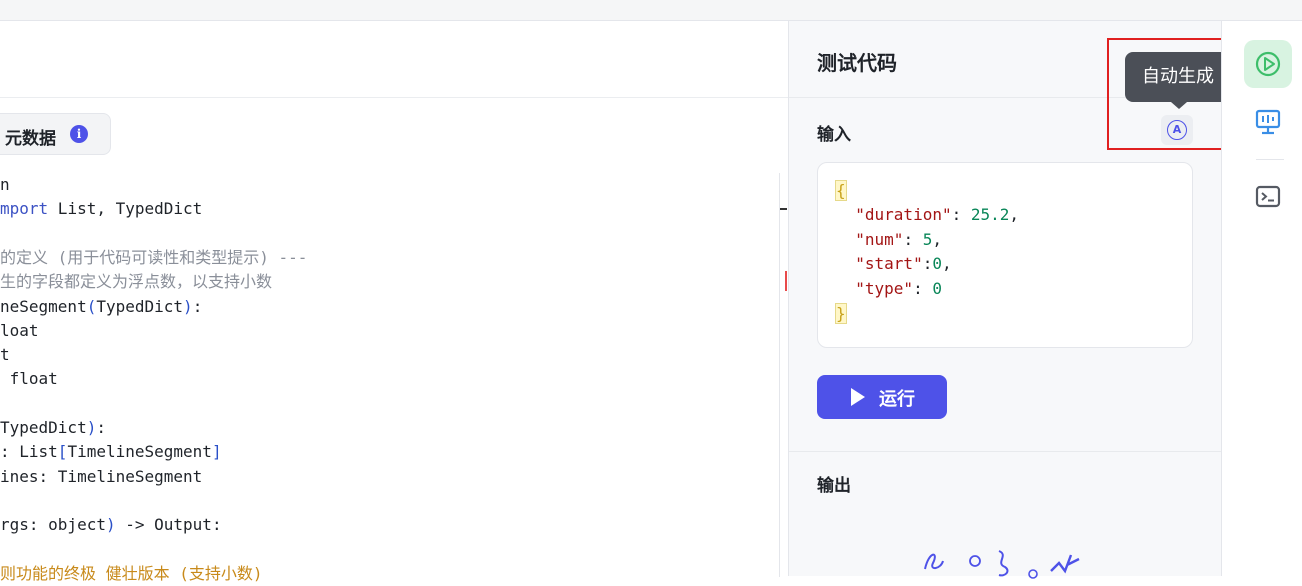 Image resolution: width=1302 pixels, height=586 pixels. I want to click on toolbar-divider, so click(1270, 159).